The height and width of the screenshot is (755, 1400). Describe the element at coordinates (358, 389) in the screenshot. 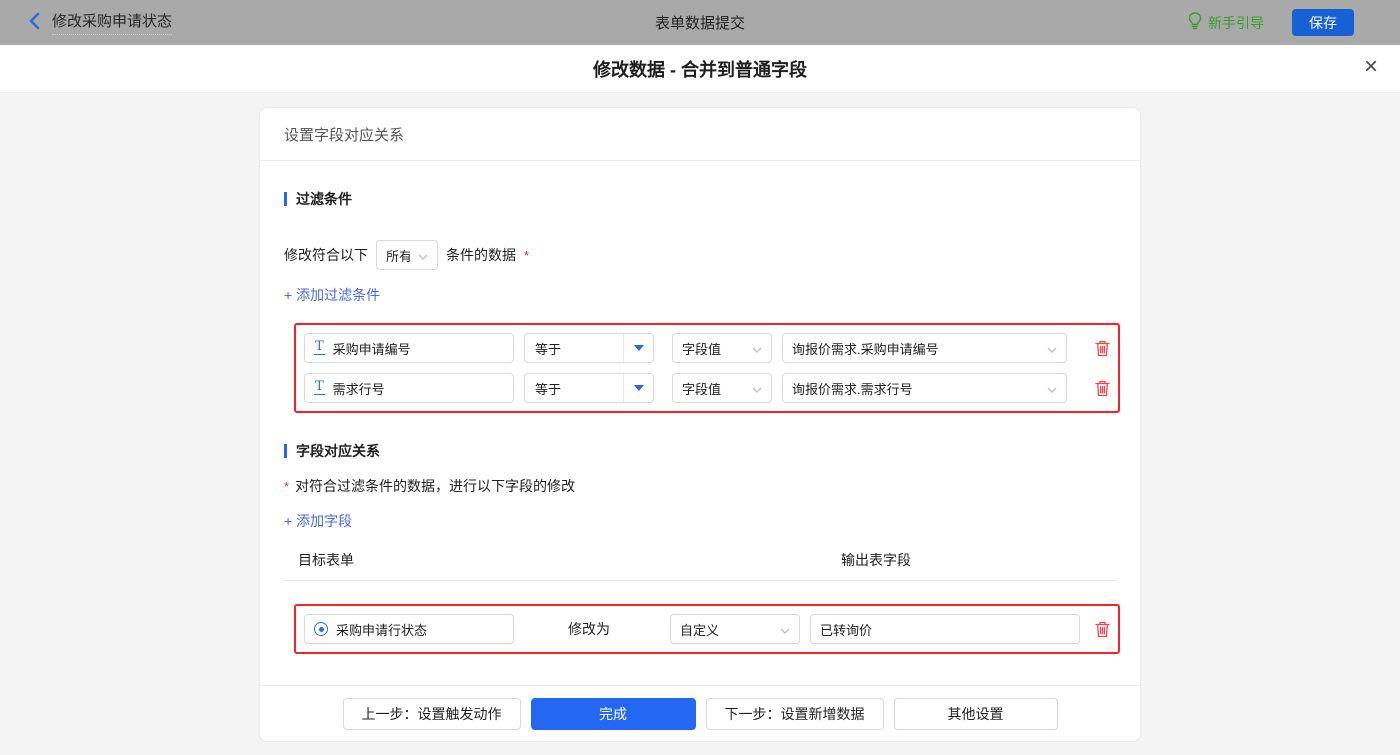

I see `condition-field-label: 需求行号` at that location.